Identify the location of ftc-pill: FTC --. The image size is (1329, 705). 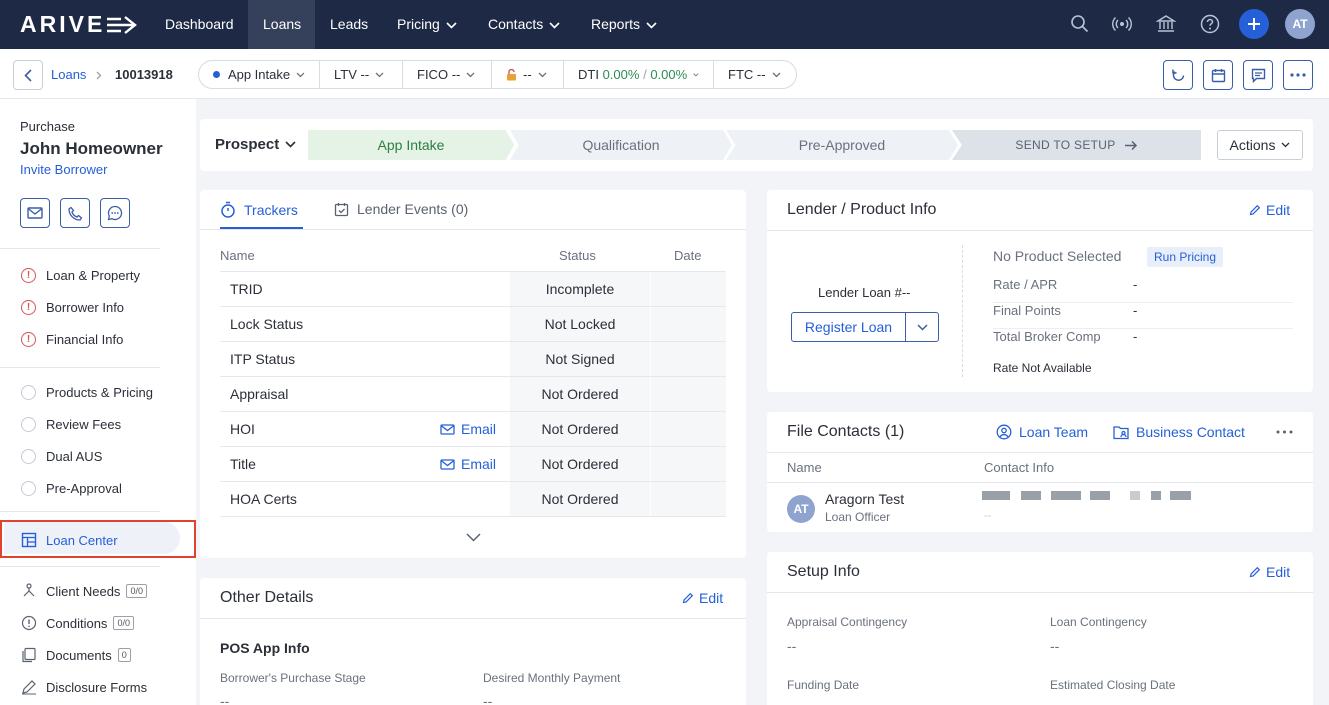
(755, 74).